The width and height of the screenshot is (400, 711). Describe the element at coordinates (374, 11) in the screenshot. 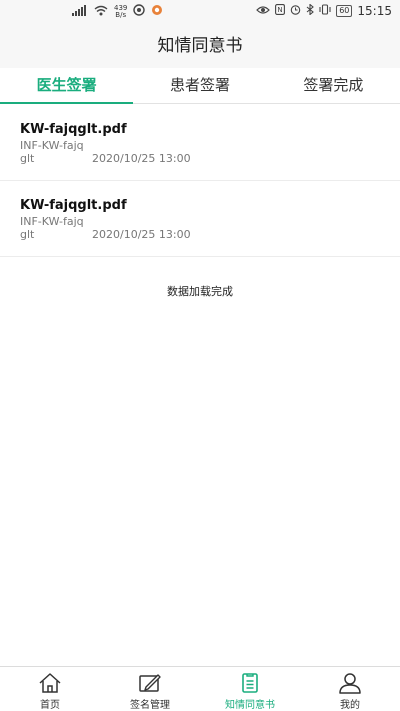

I see `status-time: 15:15` at that location.